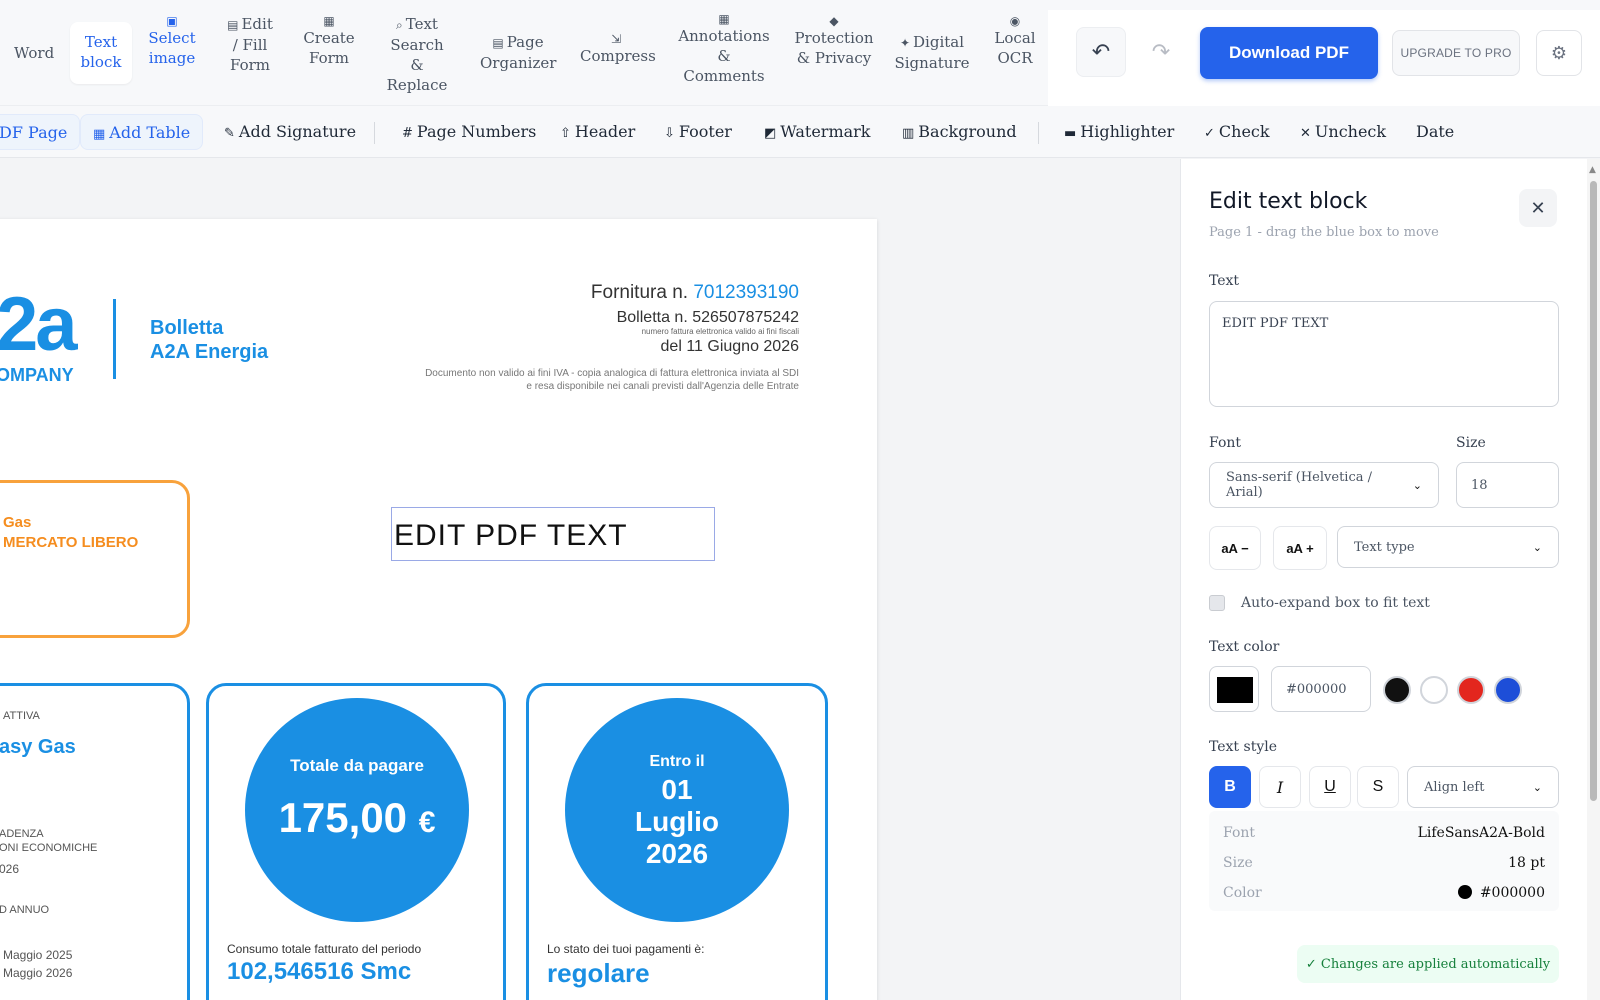  I want to click on editable-text-block: EDIT PDF TEXT, so click(553, 534).